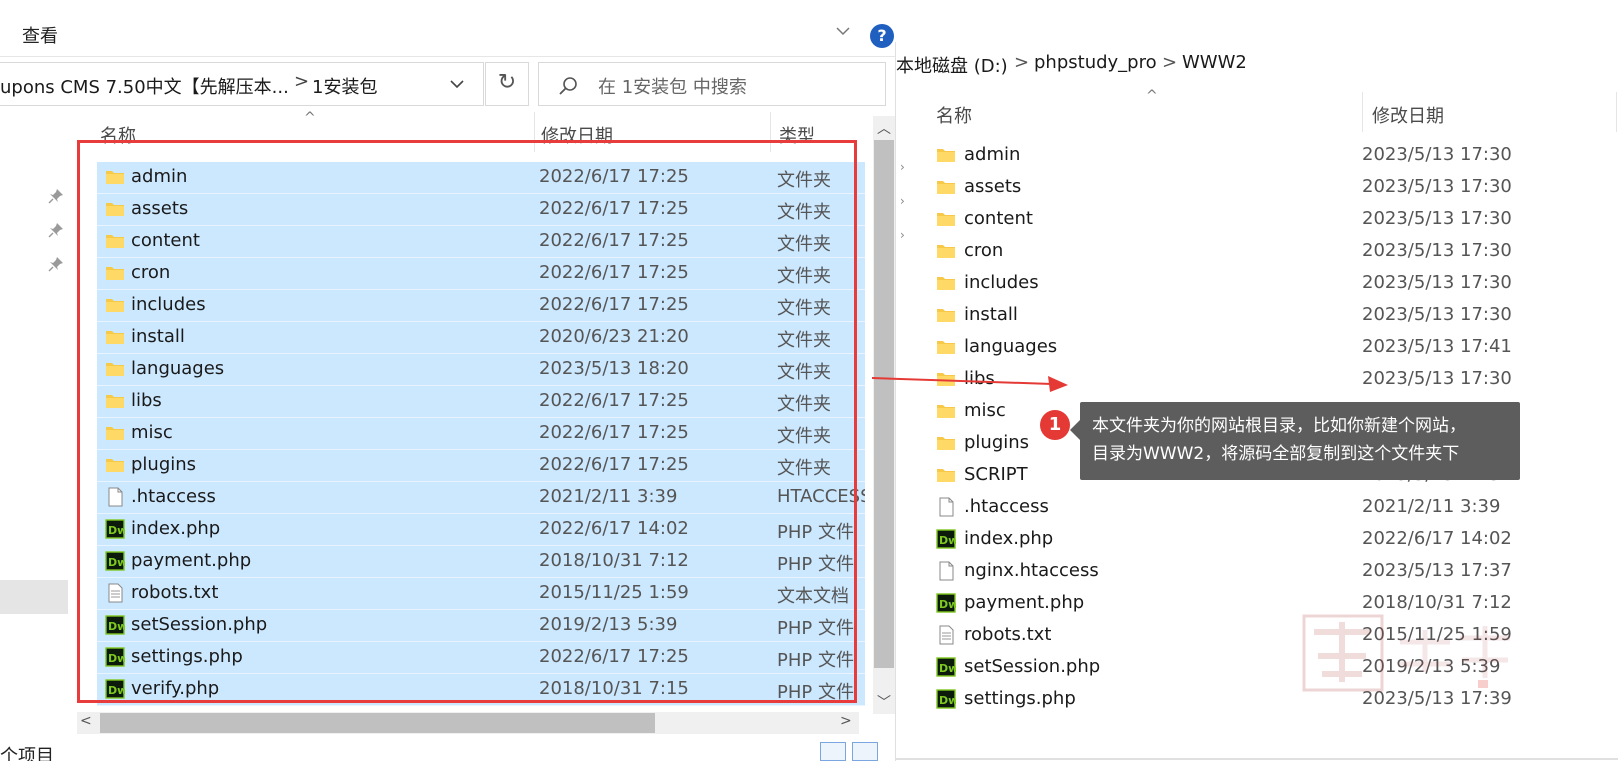  I want to click on file-modified: 2023/5/13 17:41, so click(1437, 346).